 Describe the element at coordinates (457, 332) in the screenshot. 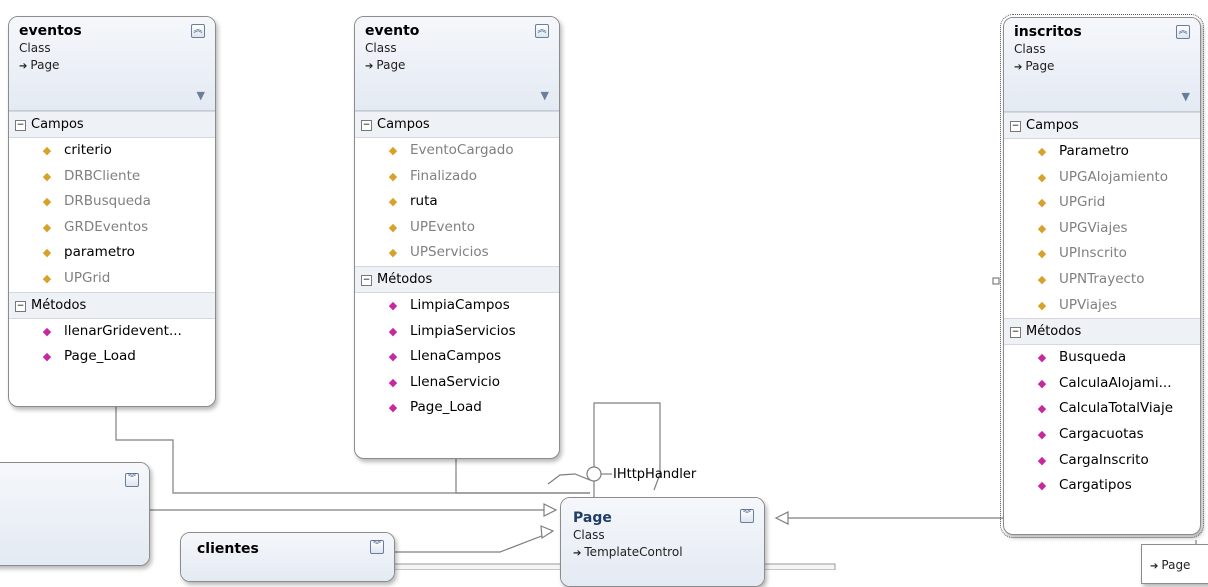

I see `method-item: ◆ LimpiaServicios` at that location.